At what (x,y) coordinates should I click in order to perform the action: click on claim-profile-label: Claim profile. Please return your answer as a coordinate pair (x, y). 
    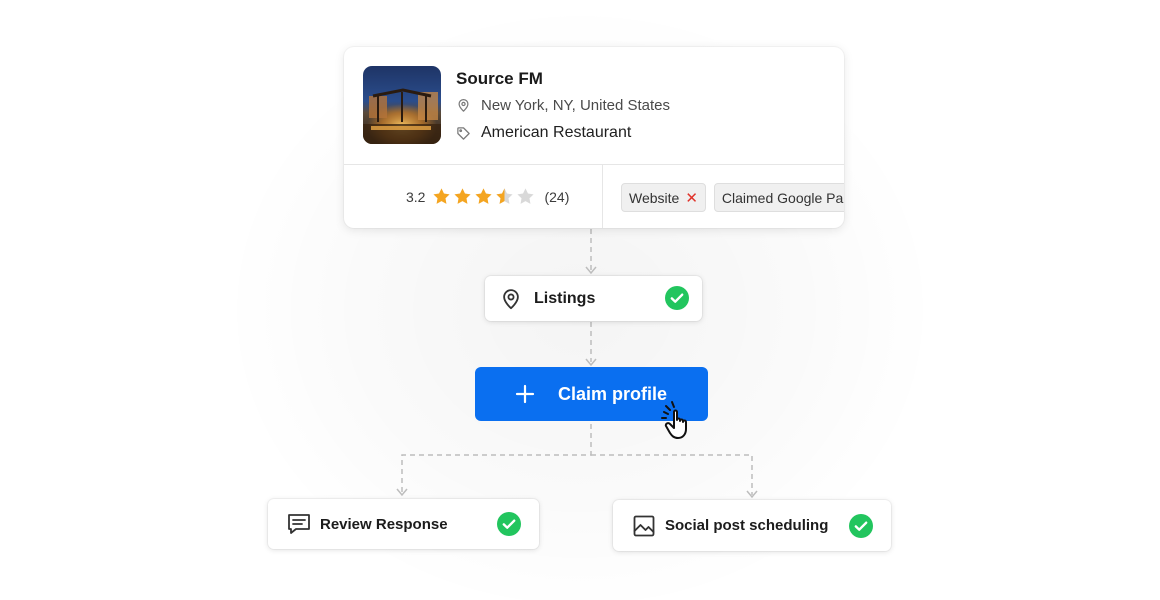
    Looking at the image, I should click on (613, 393).